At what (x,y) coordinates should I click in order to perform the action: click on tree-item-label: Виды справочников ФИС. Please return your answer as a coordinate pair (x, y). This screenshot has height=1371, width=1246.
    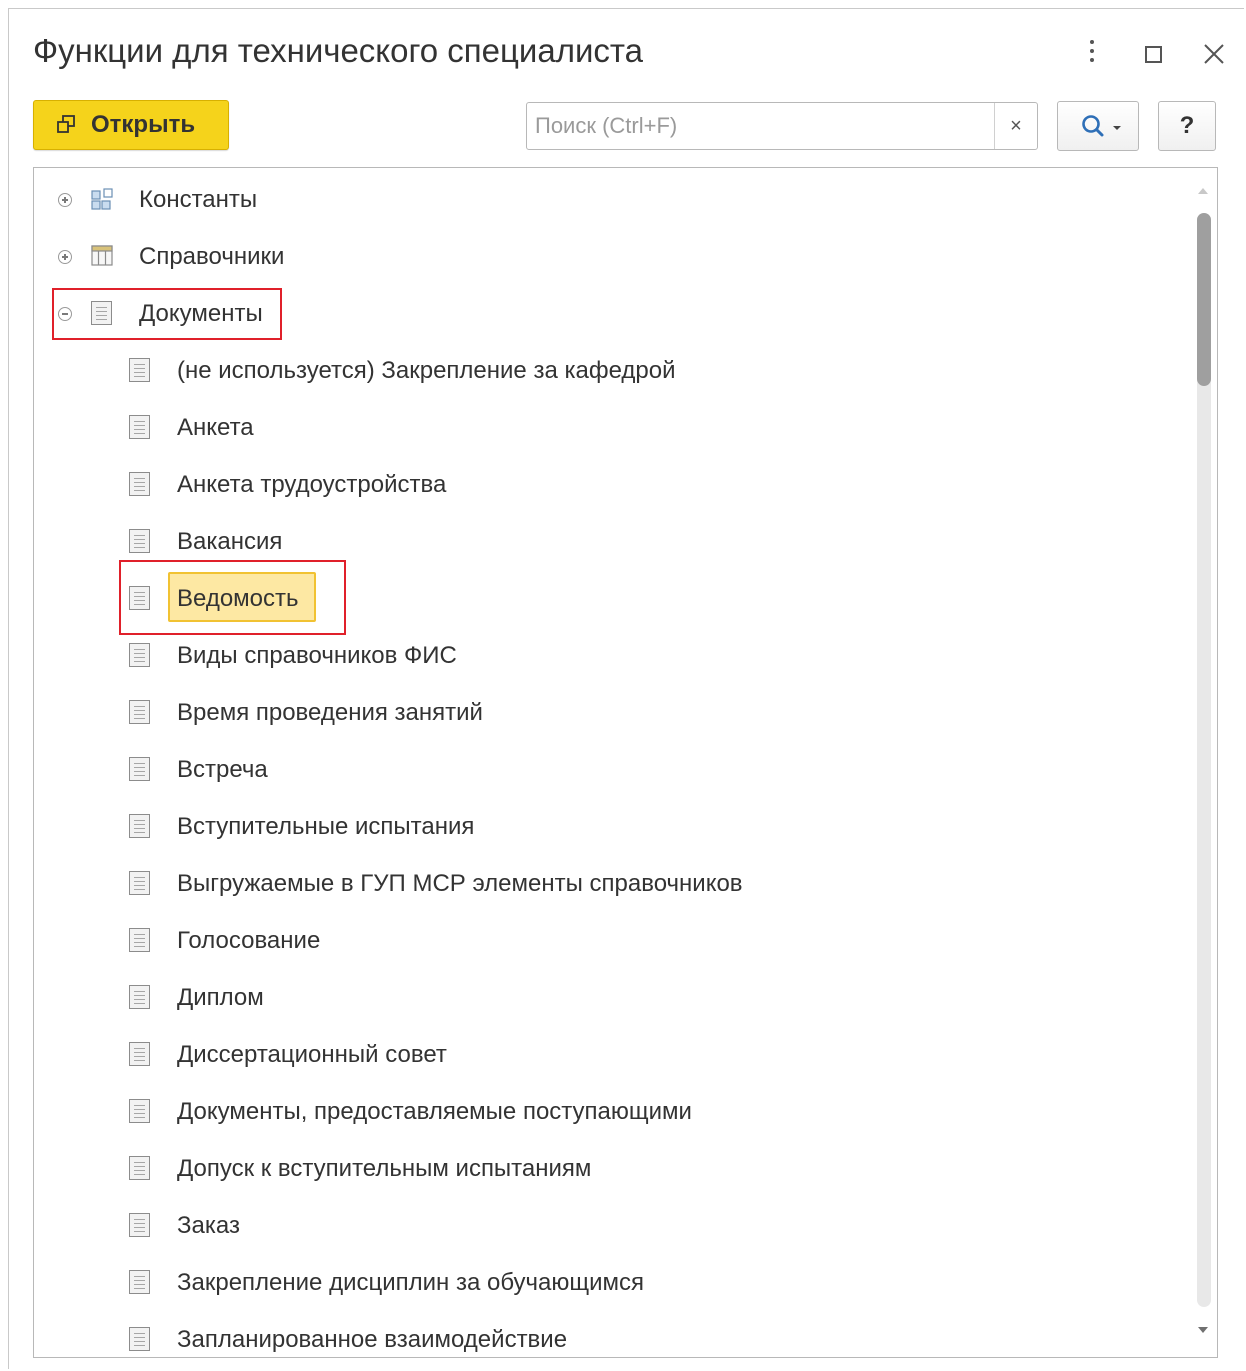
    Looking at the image, I should click on (317, 655).